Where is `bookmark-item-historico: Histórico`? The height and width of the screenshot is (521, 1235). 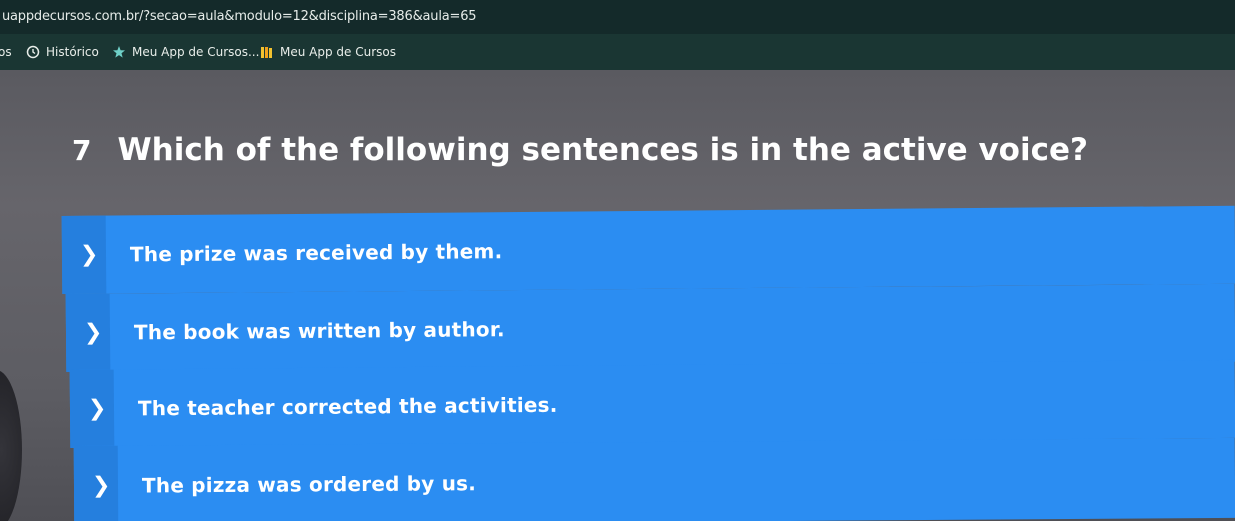
bookmark-item-historico: Histórico is located at coordinates (62, 52).